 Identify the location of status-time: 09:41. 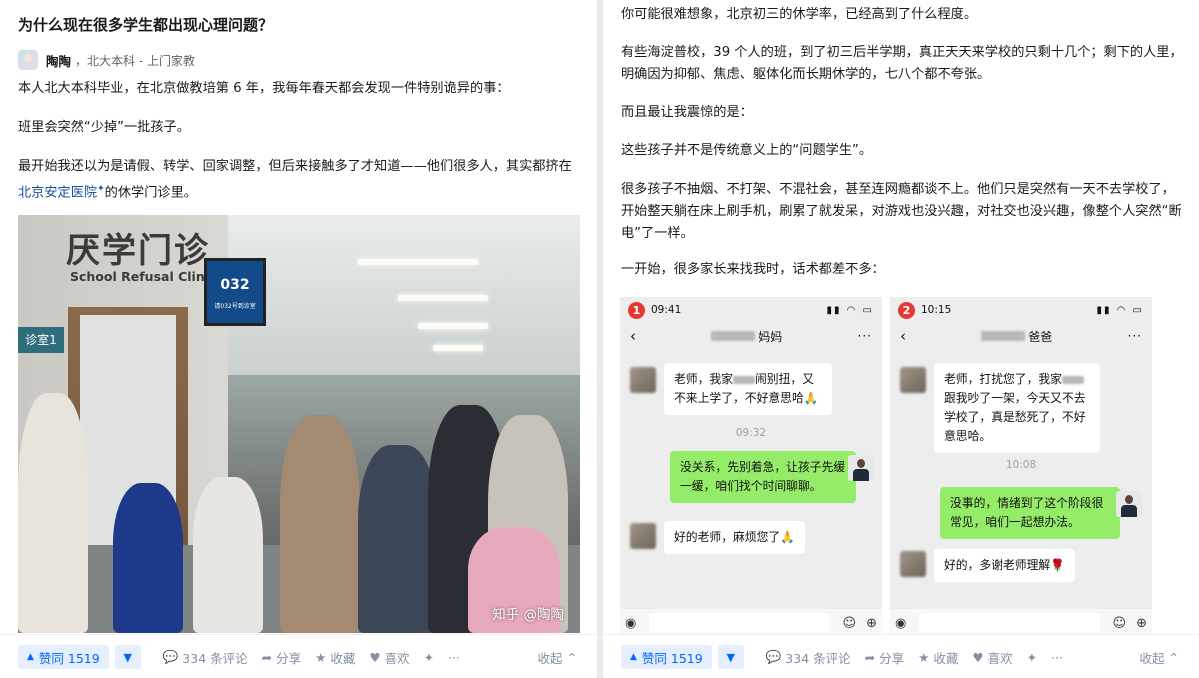
(666, 310).